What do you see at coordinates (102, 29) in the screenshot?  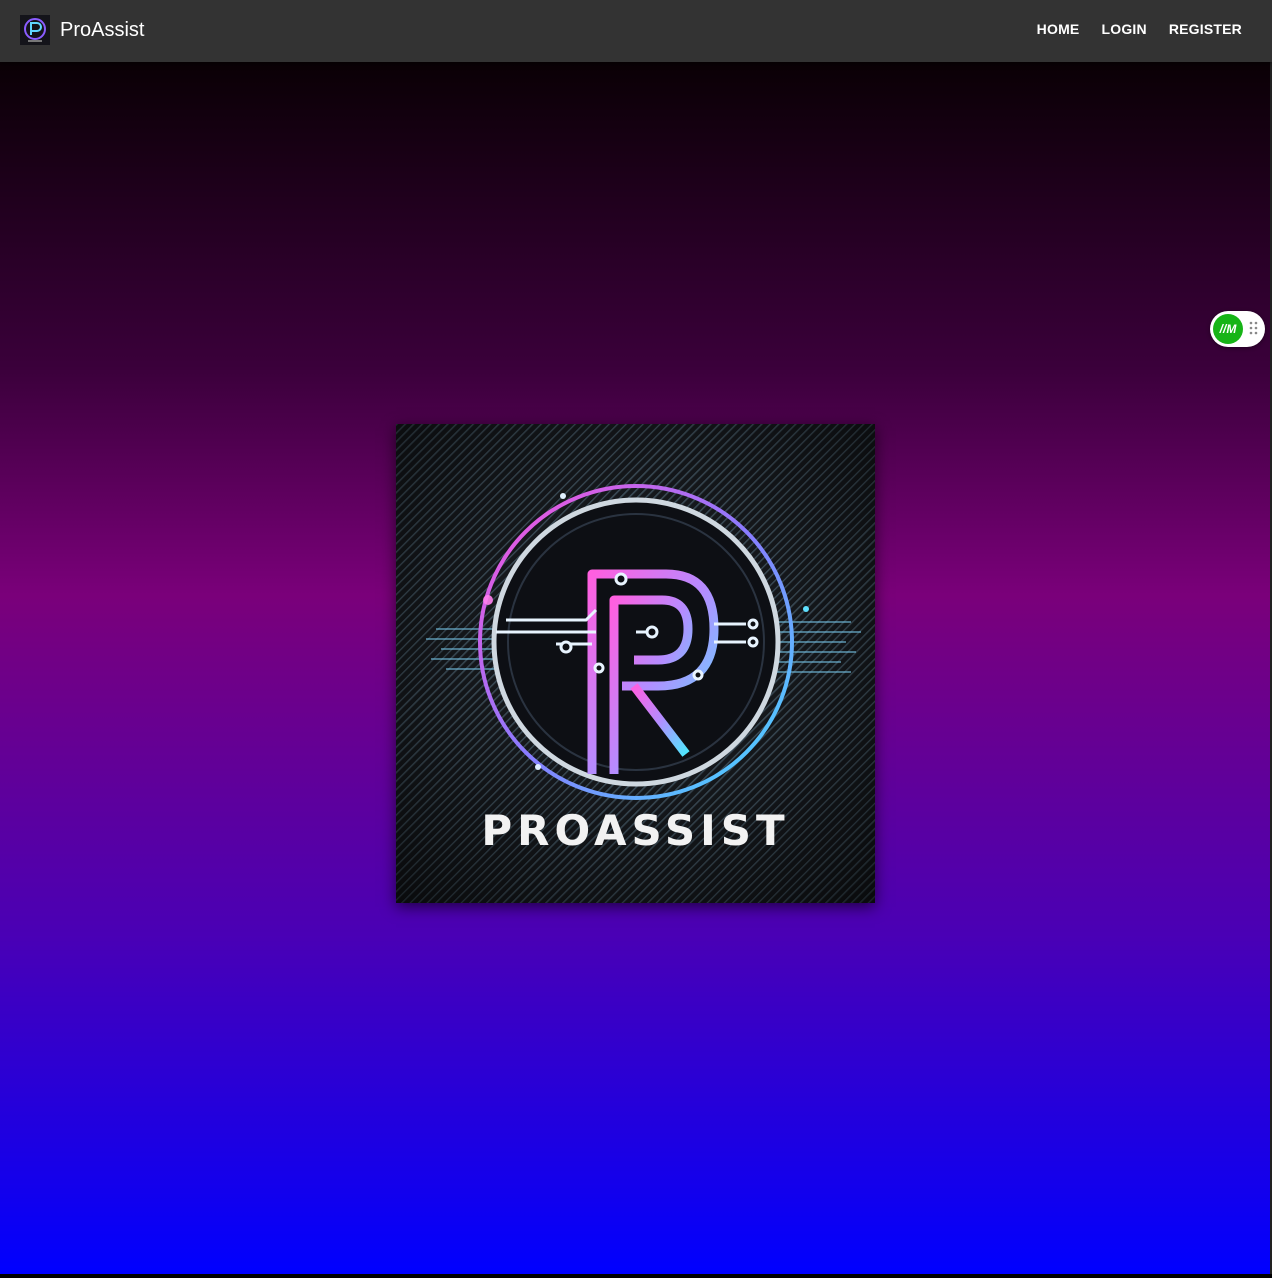 I see `brand-name: ProAssist` at bounding box center [102, 29].